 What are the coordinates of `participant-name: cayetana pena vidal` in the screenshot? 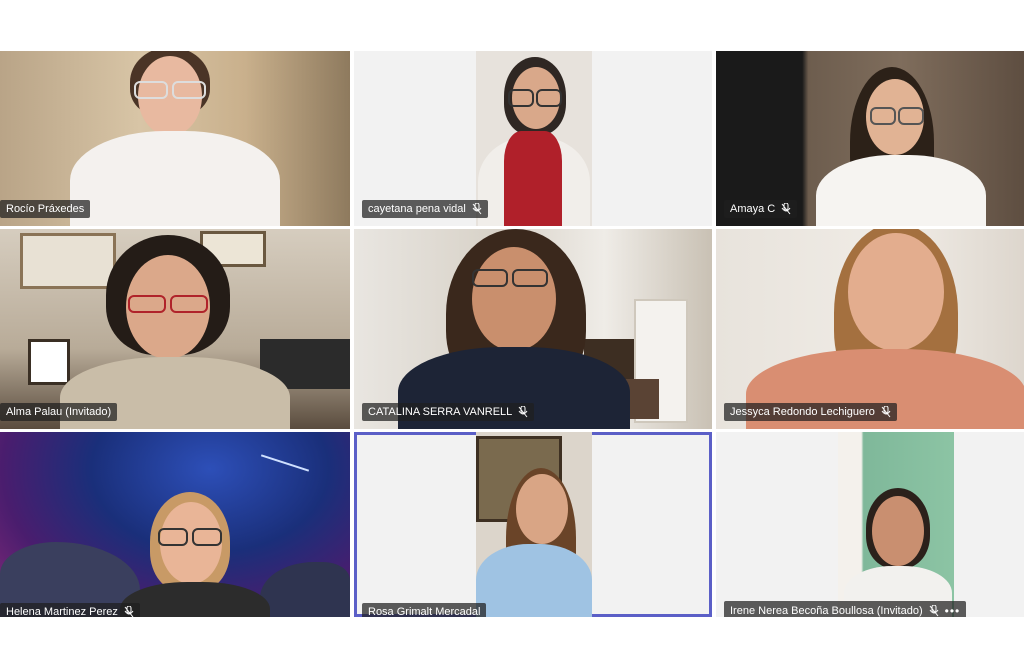 It's located at (417, 209).